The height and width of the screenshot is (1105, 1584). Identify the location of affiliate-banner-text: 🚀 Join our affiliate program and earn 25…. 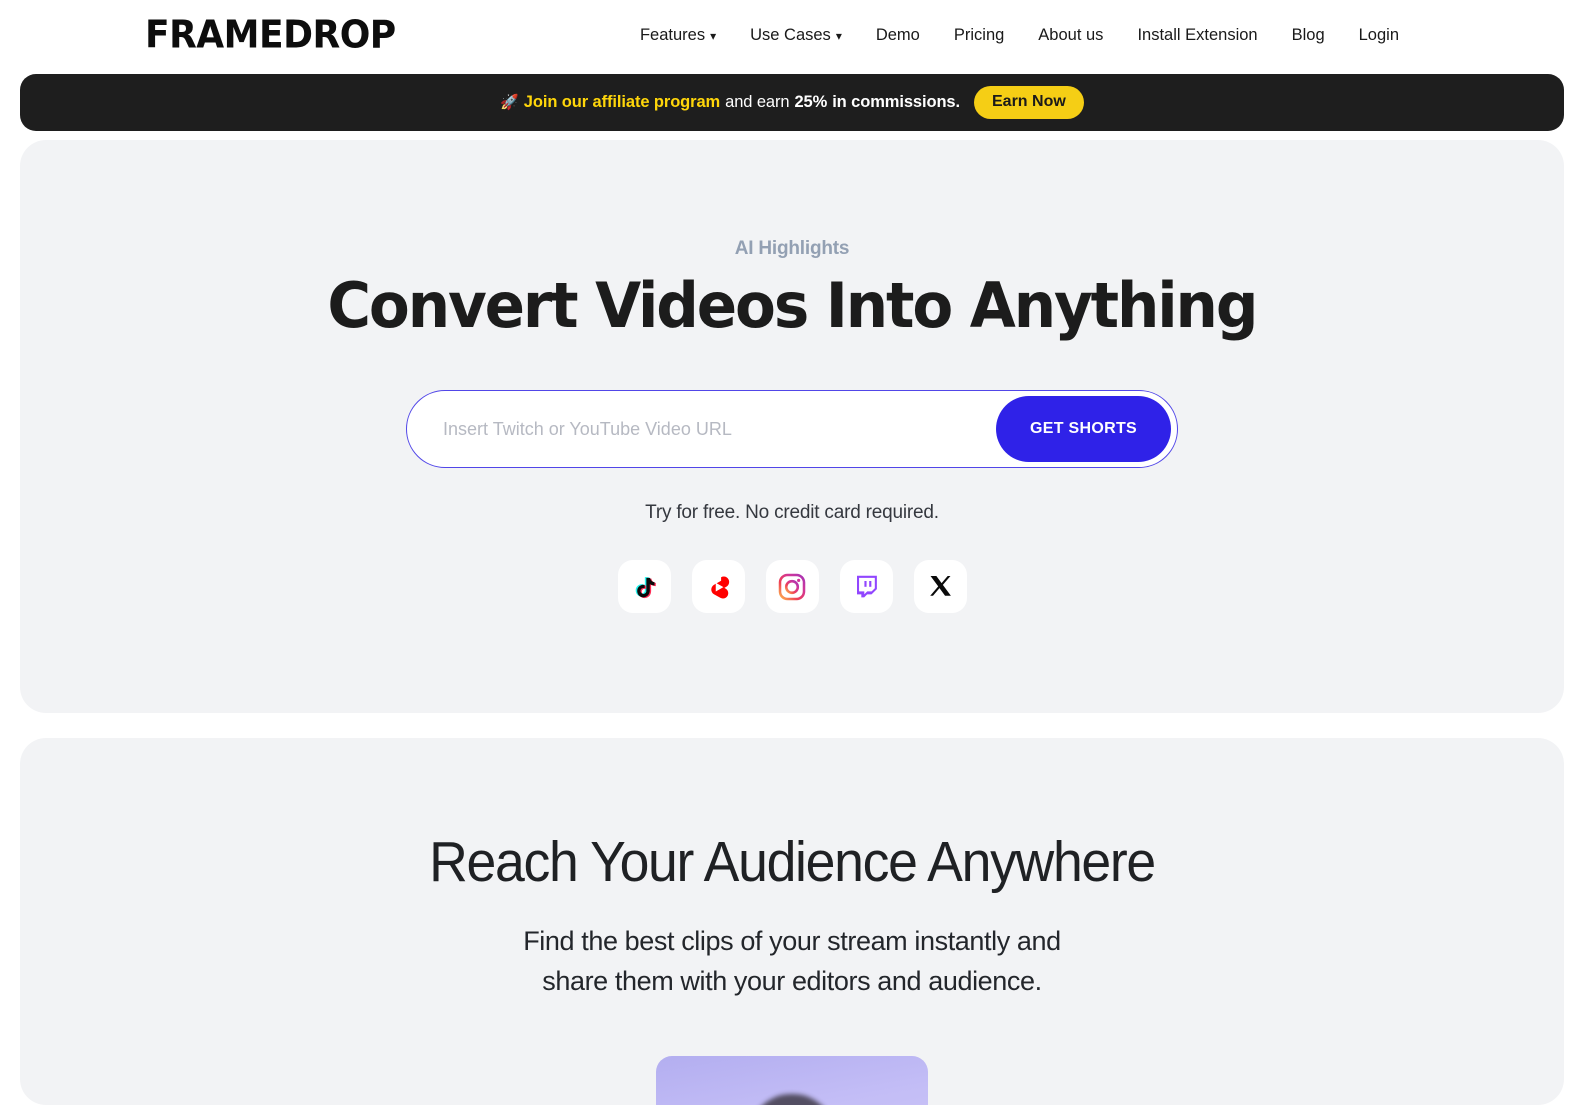
(730, 102).